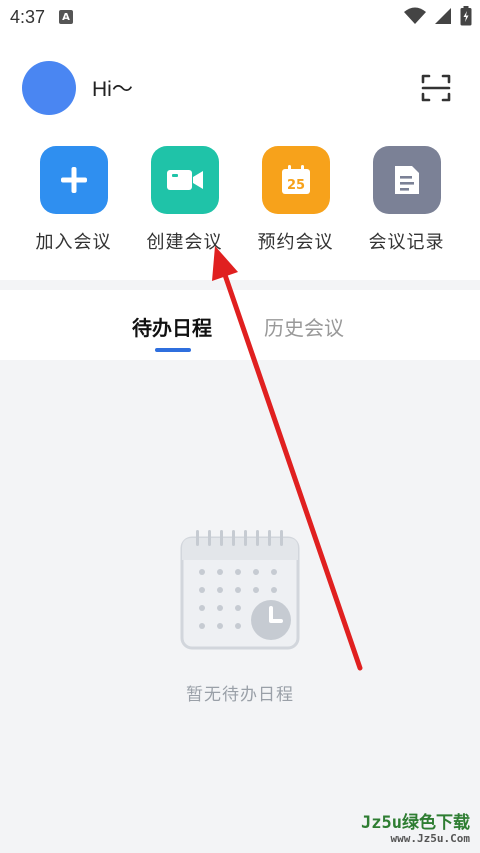  I want to click on section-divider, so click(240, 285).